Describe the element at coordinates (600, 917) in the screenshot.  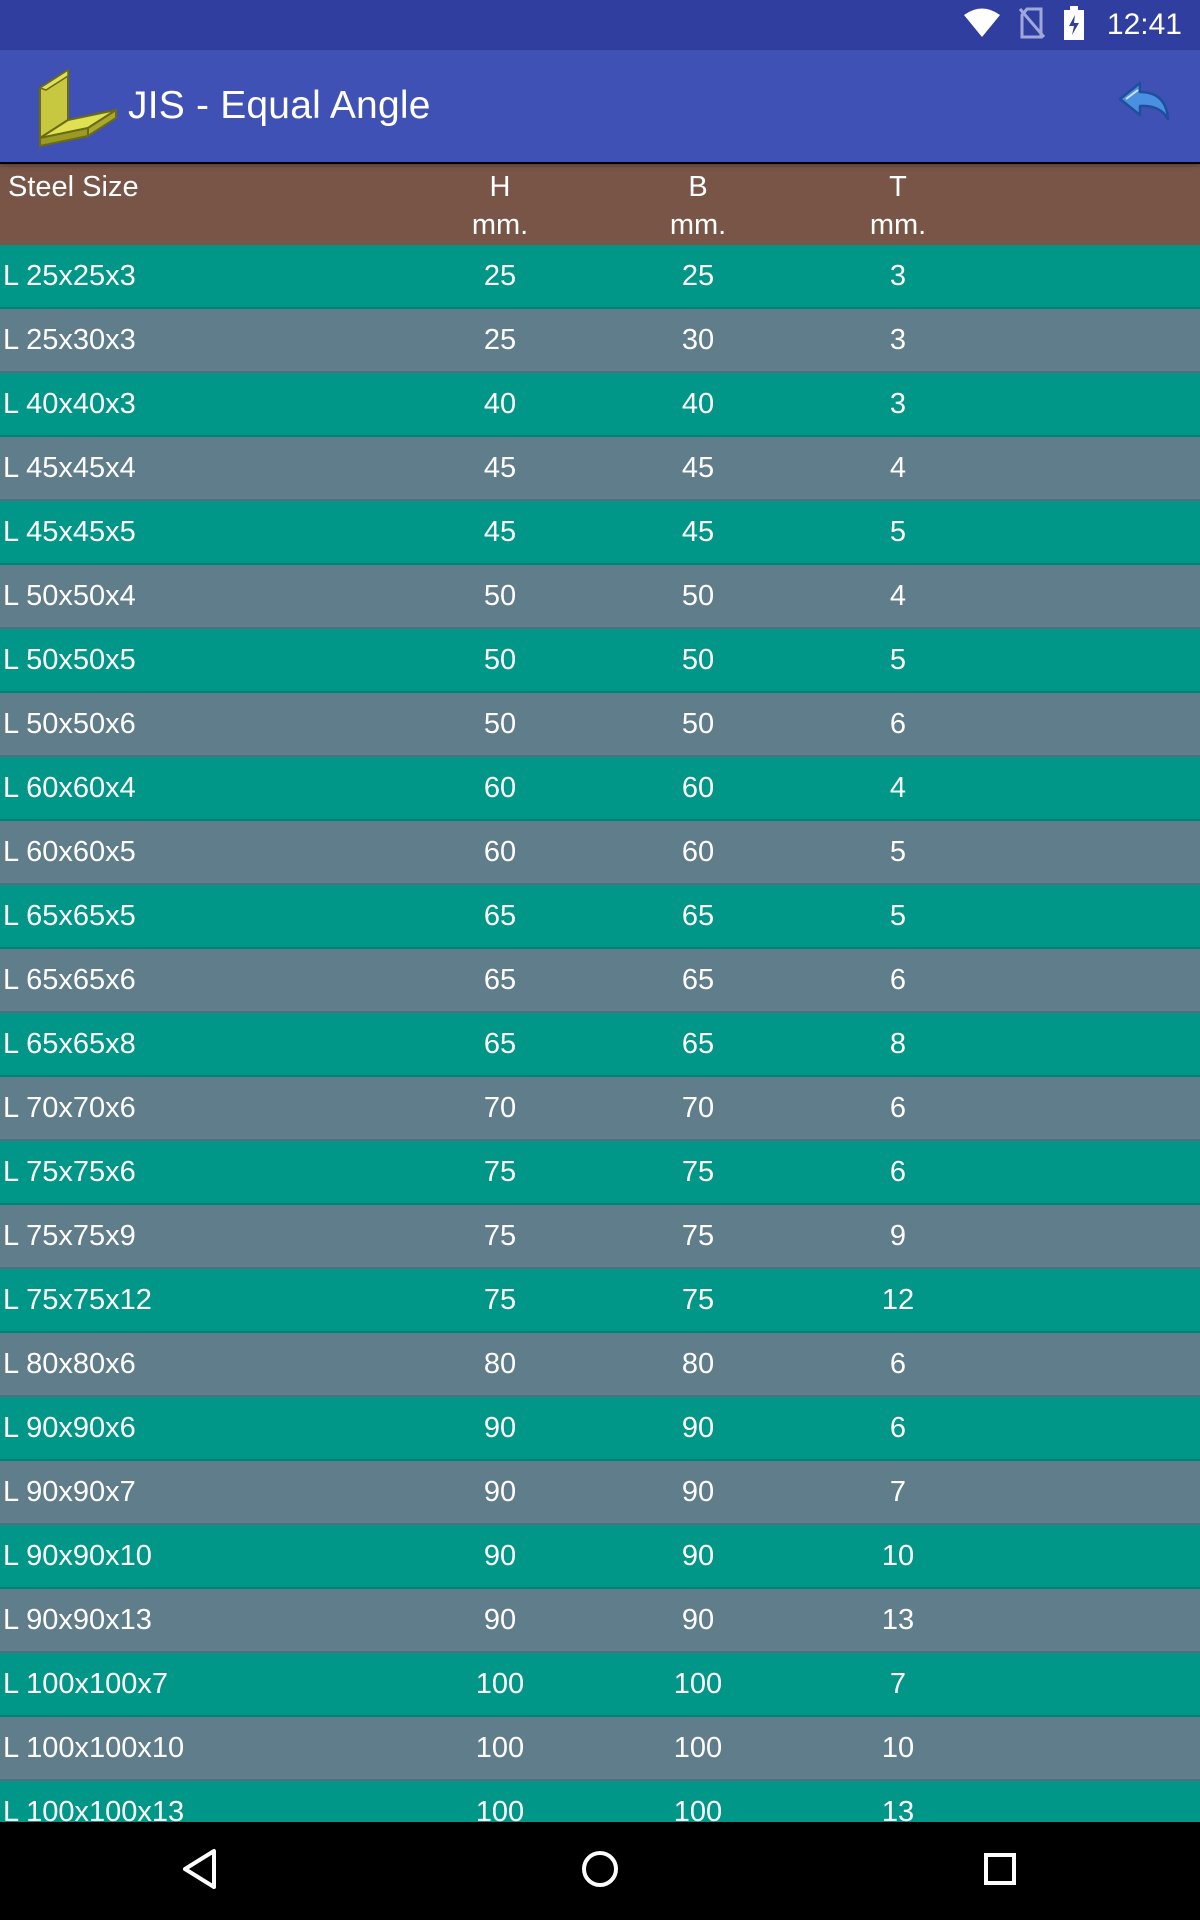
I see `table-row: L 65x65x5 65 65 5` at that location.